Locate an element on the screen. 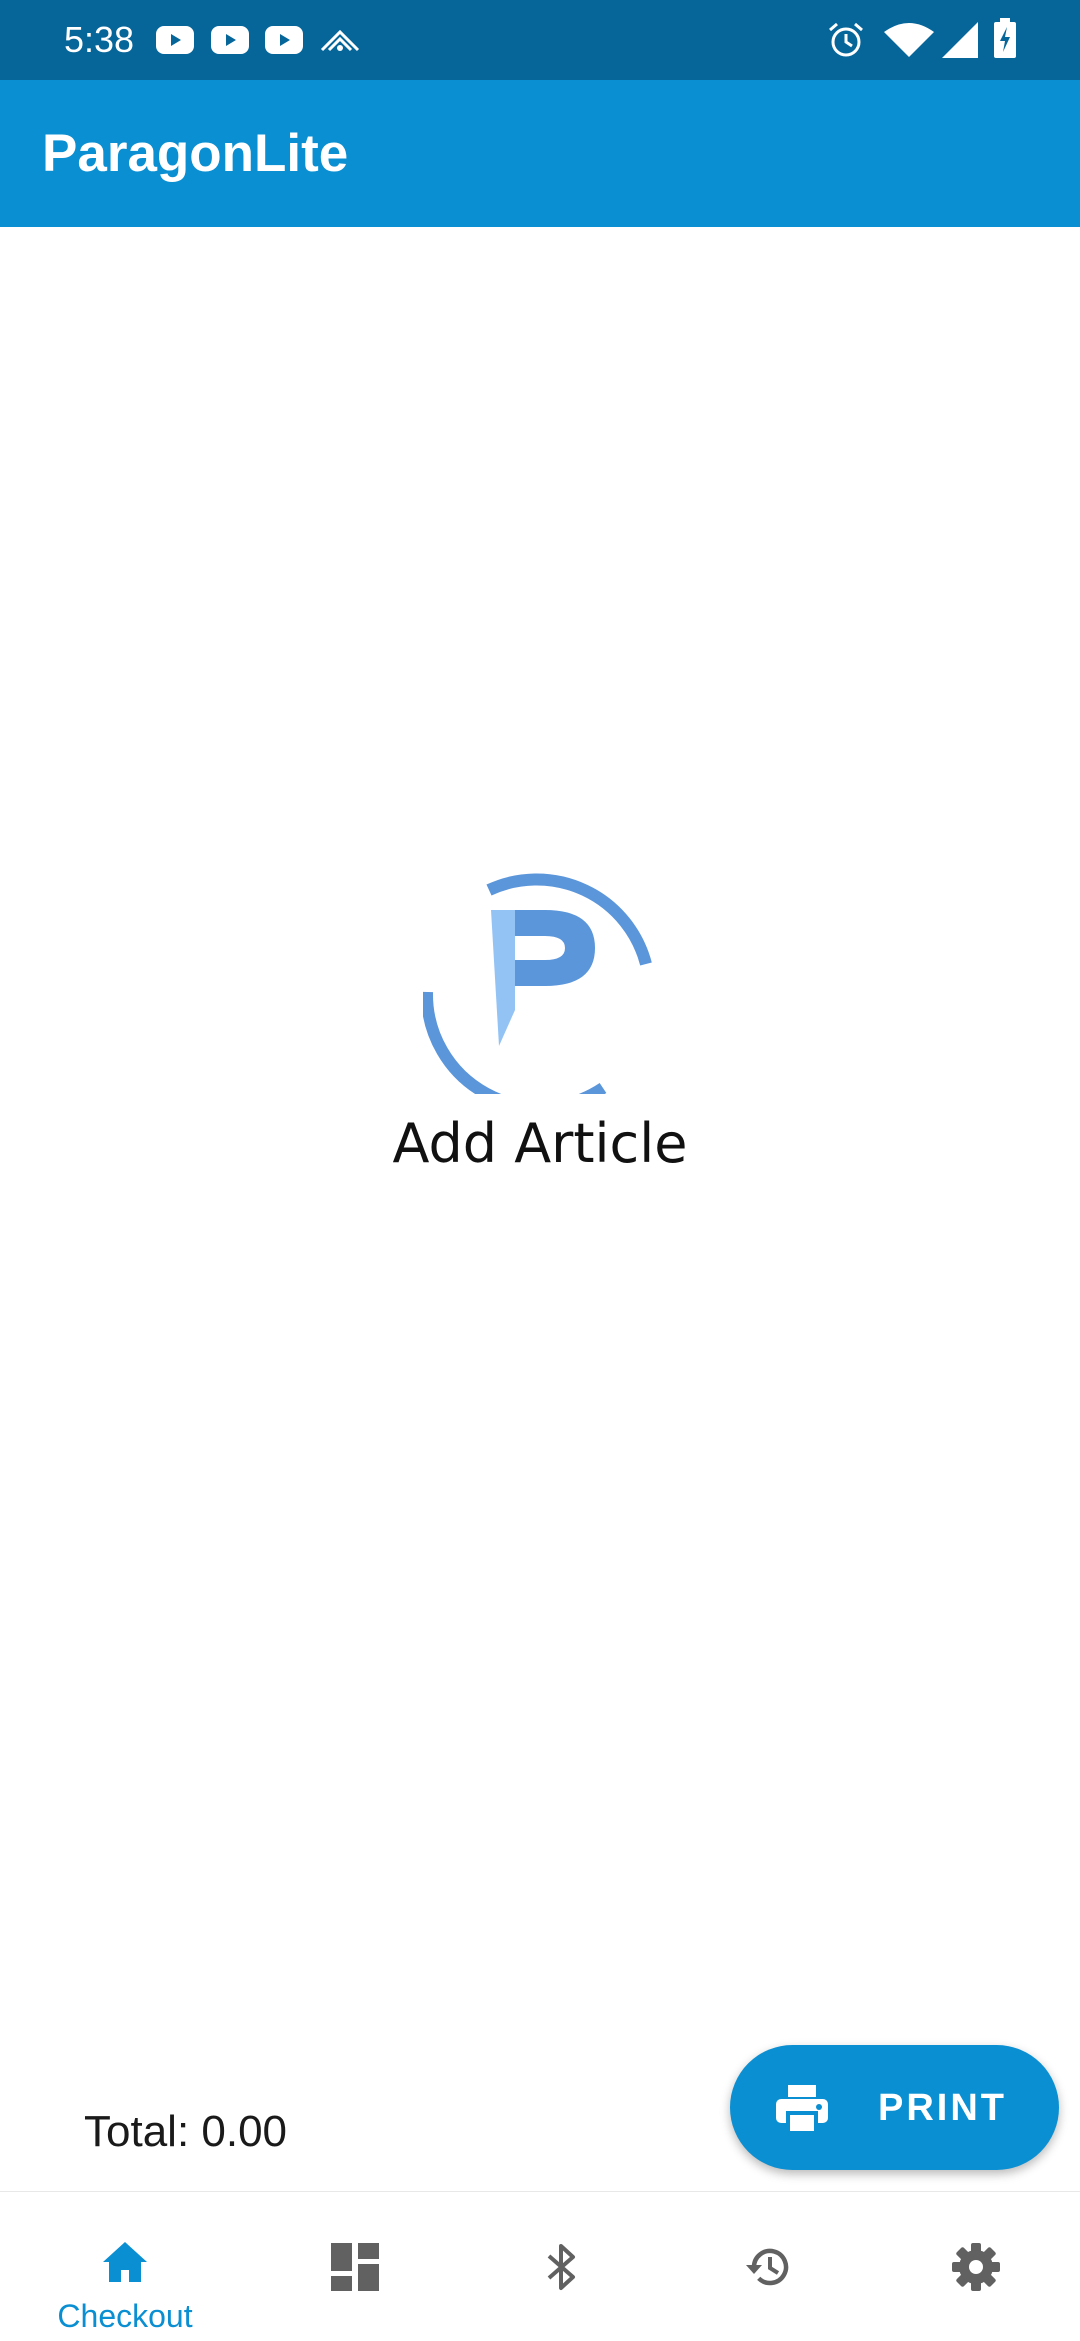 This screenshot has width=1080, height=2341. bottom-navigation: Checkout is located at coordinates (540, 2266).